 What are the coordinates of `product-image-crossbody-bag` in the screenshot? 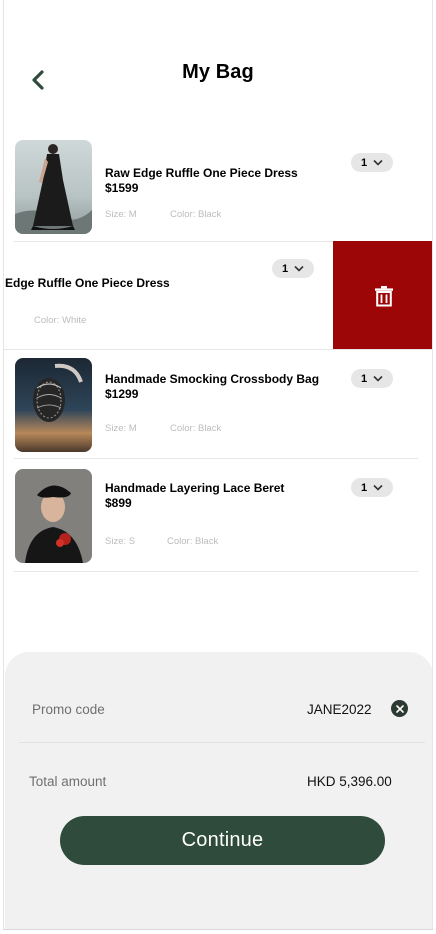 It's located at (53, 405).